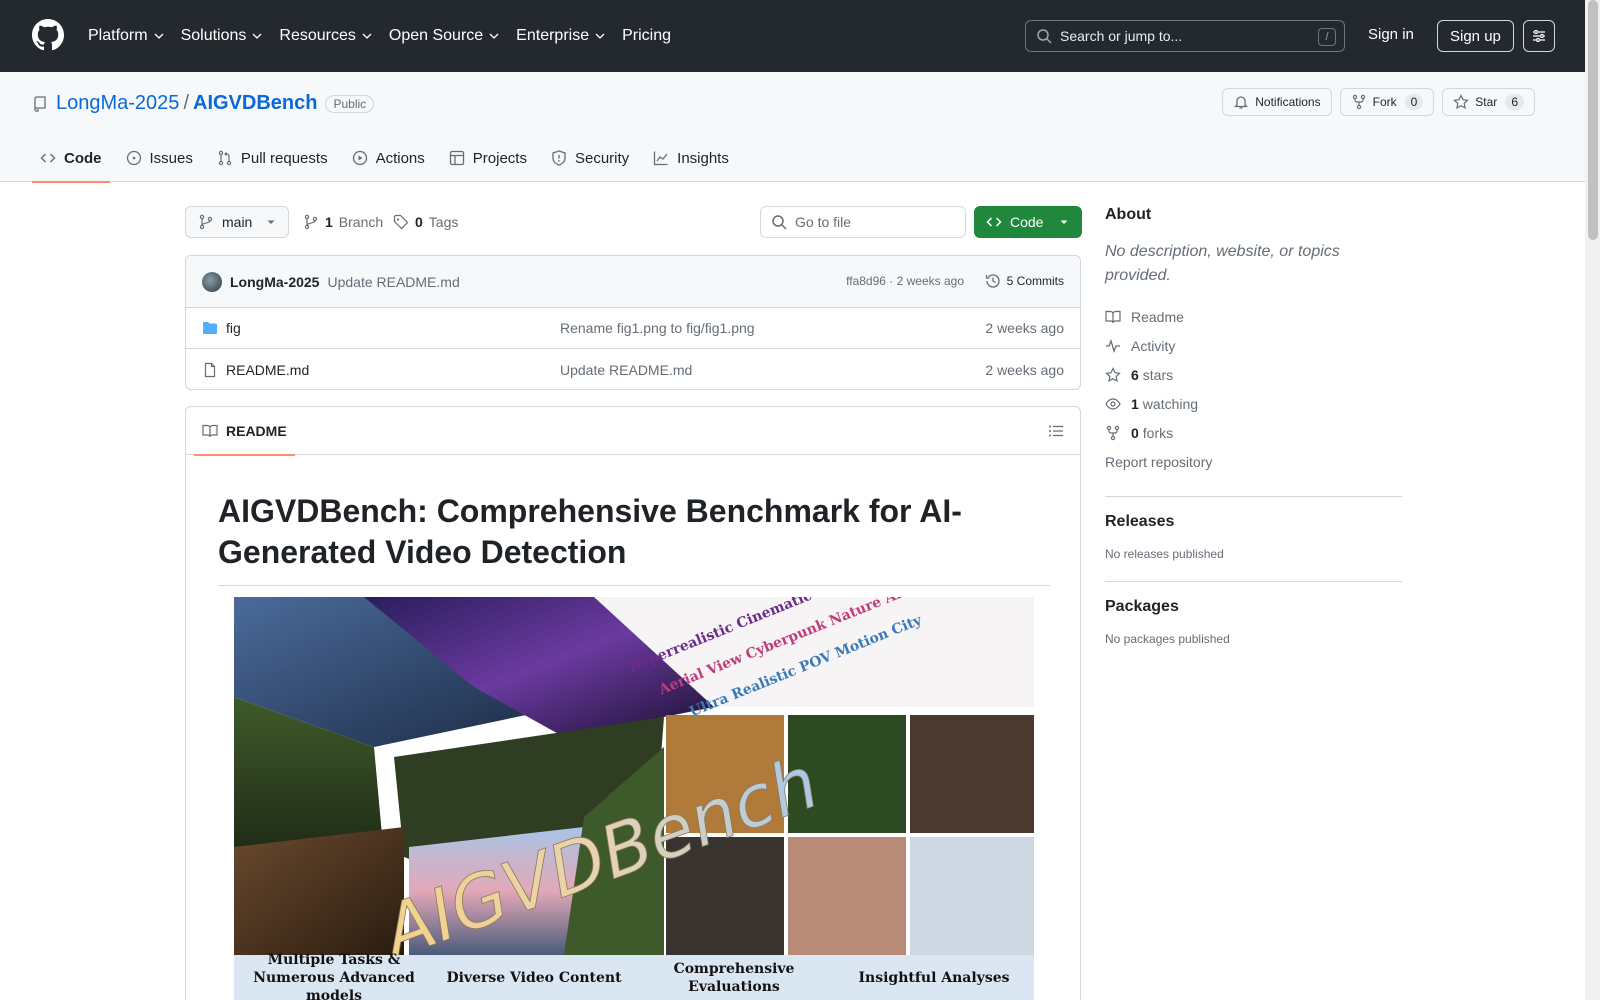  What do you see at coordinates (1539, 36) in the screenshot?
I see `settings-menu-button` at bounding box center [1539, 36].